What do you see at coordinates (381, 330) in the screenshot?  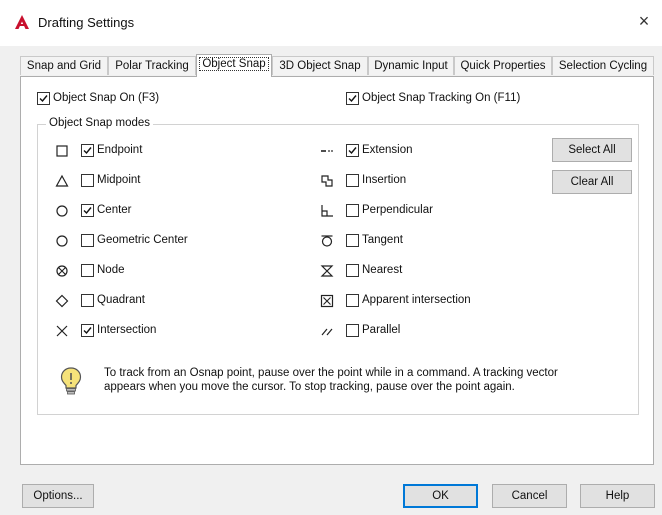 I see `parallel-label: Parallel` at bounding box center [381, 330].